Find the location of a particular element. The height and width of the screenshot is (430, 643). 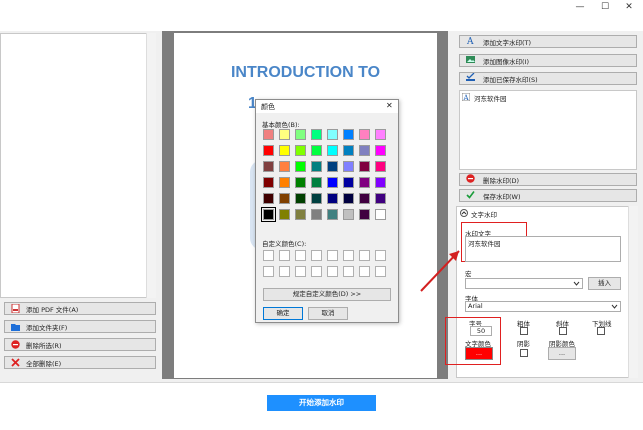

close-icon: ✕ is located at coordinates (629, 8).